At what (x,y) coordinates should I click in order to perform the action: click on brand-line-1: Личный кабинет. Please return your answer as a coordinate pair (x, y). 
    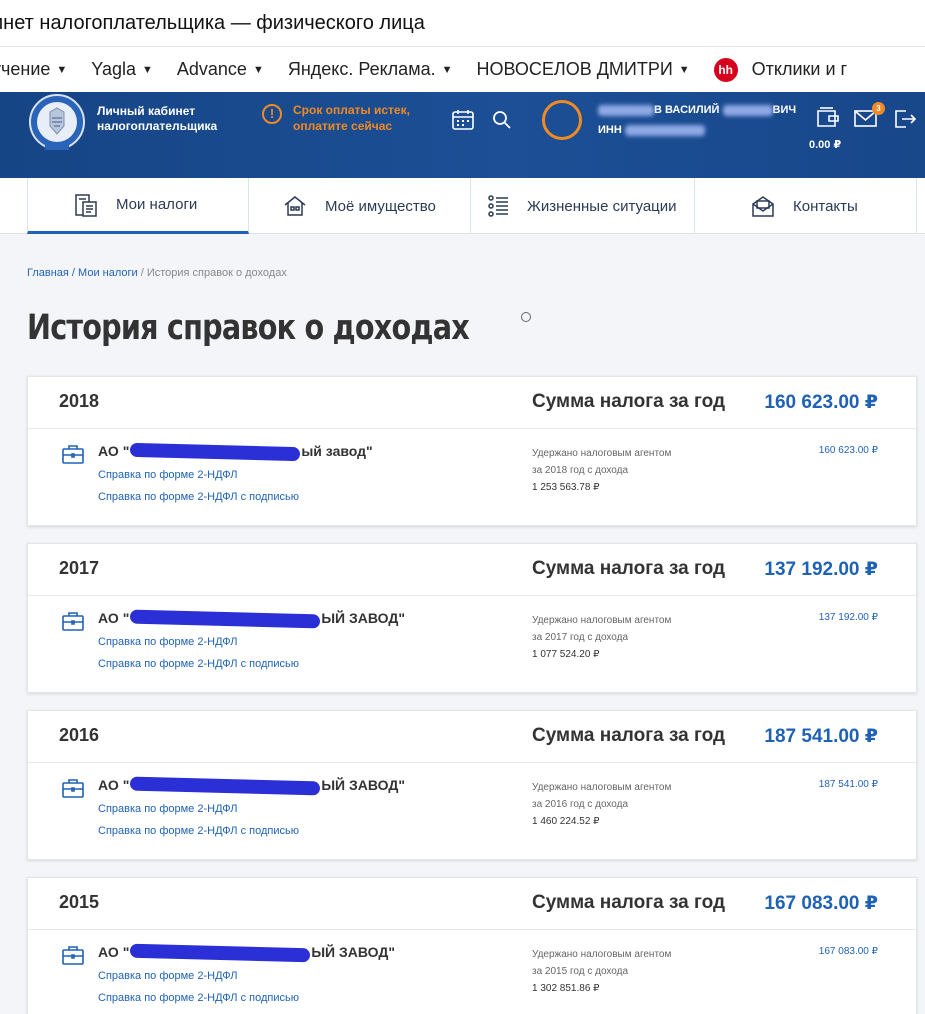
    Looking at the image, I should click on (146, 111).